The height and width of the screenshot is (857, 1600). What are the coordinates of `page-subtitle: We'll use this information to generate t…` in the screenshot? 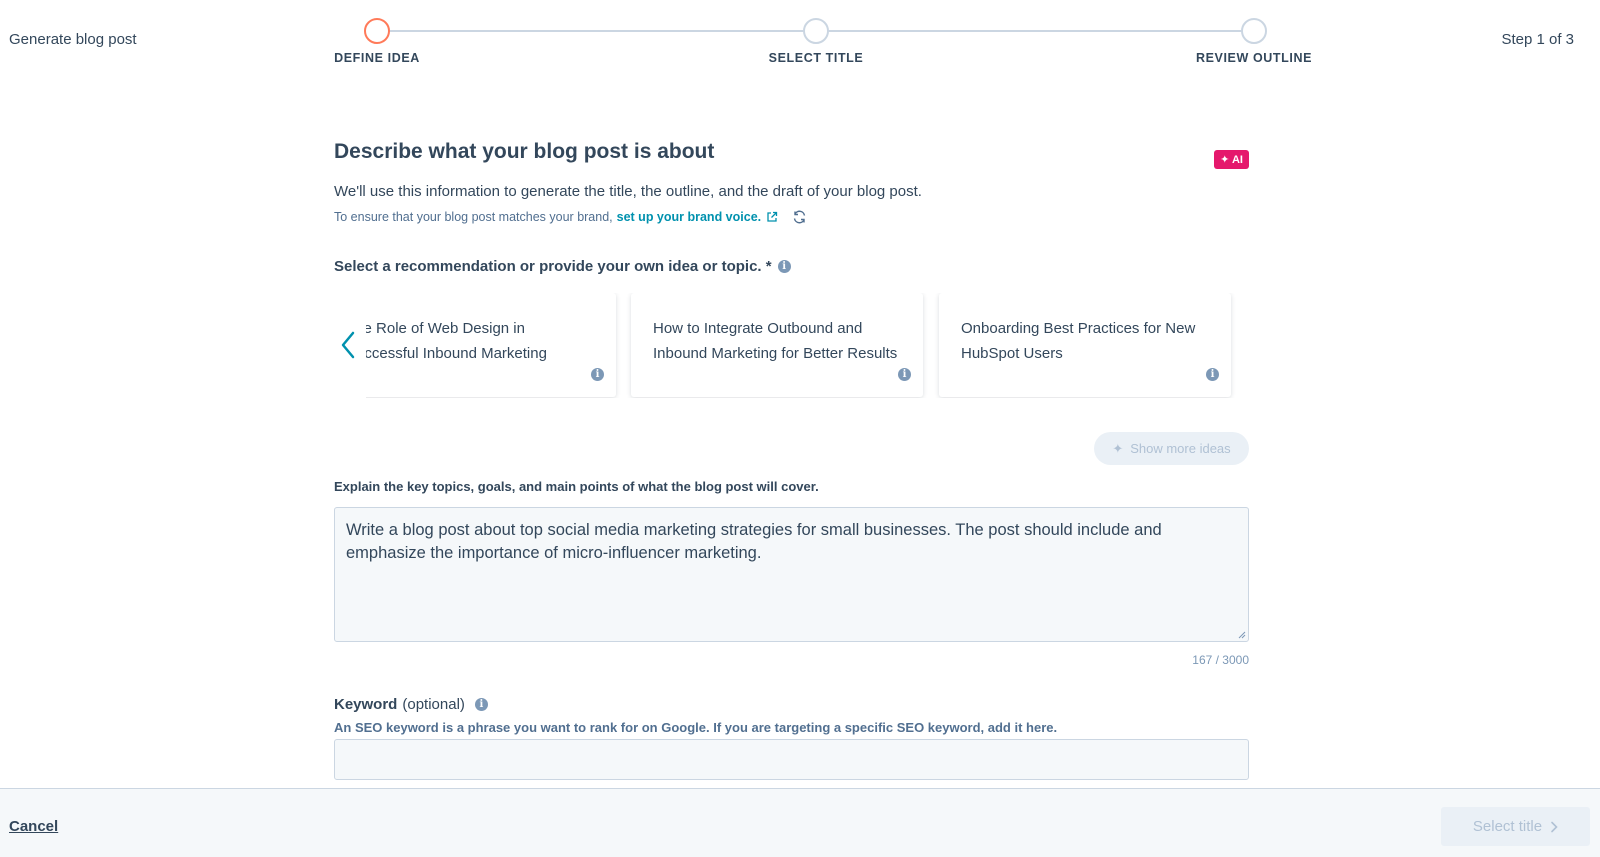 It's located at (628, 191).